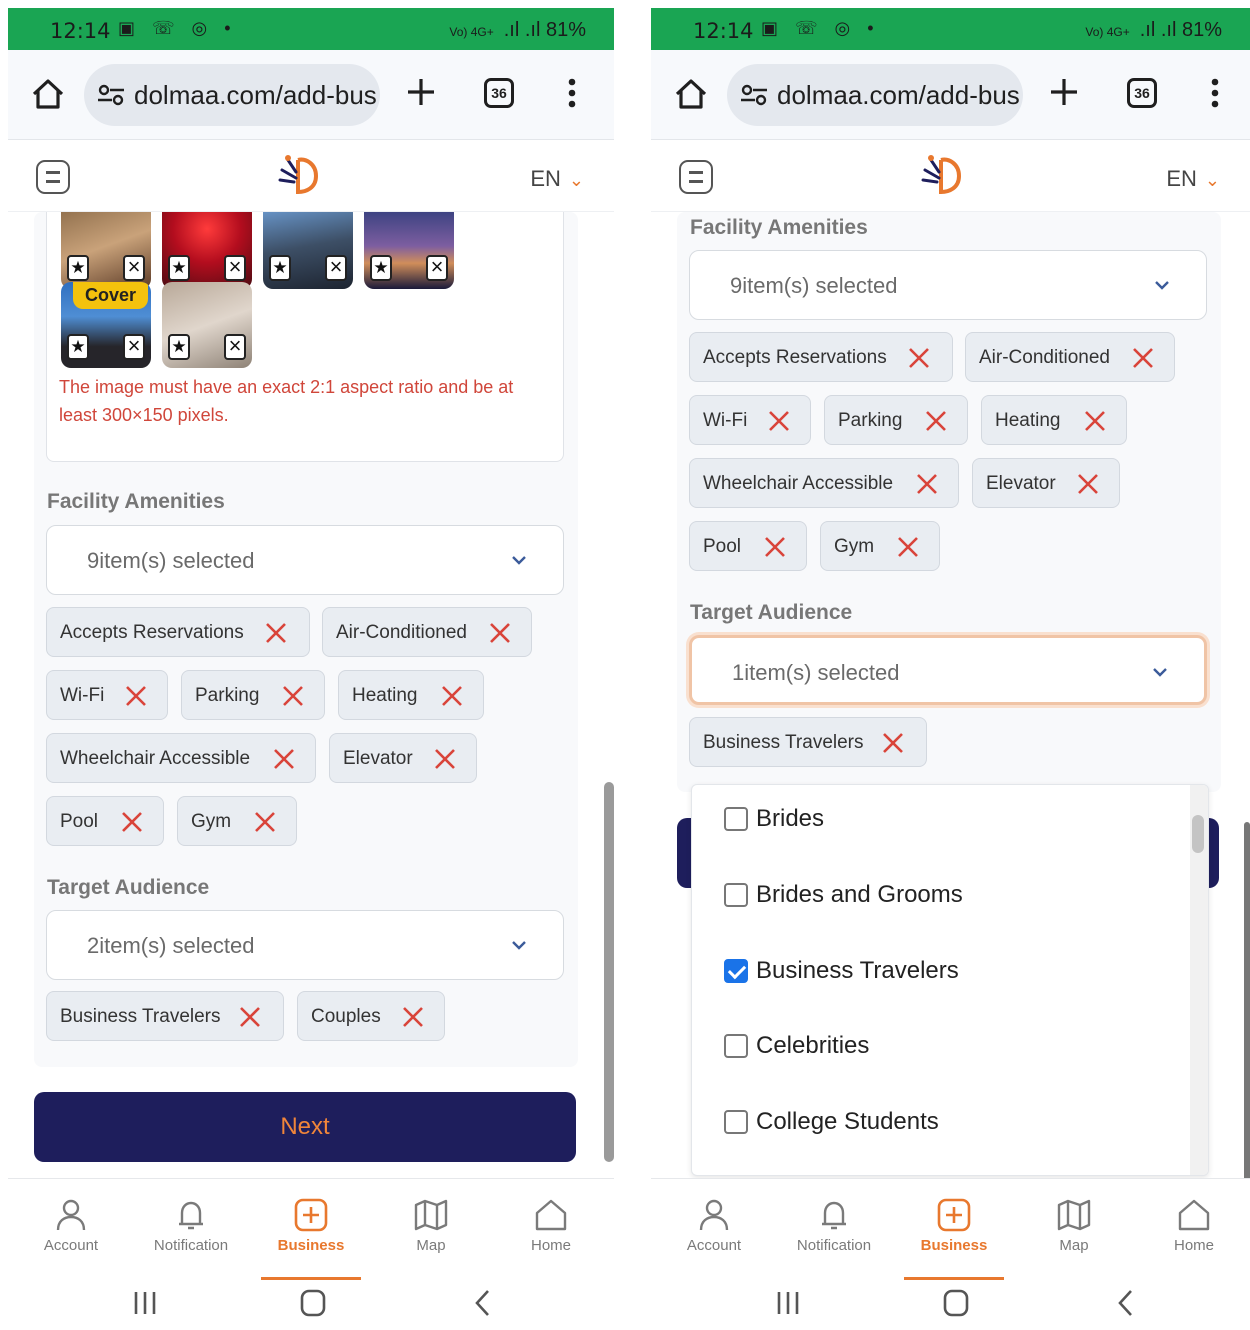  I want to click on url-text: dolmaa.com/add-bus, so click(898, 95).